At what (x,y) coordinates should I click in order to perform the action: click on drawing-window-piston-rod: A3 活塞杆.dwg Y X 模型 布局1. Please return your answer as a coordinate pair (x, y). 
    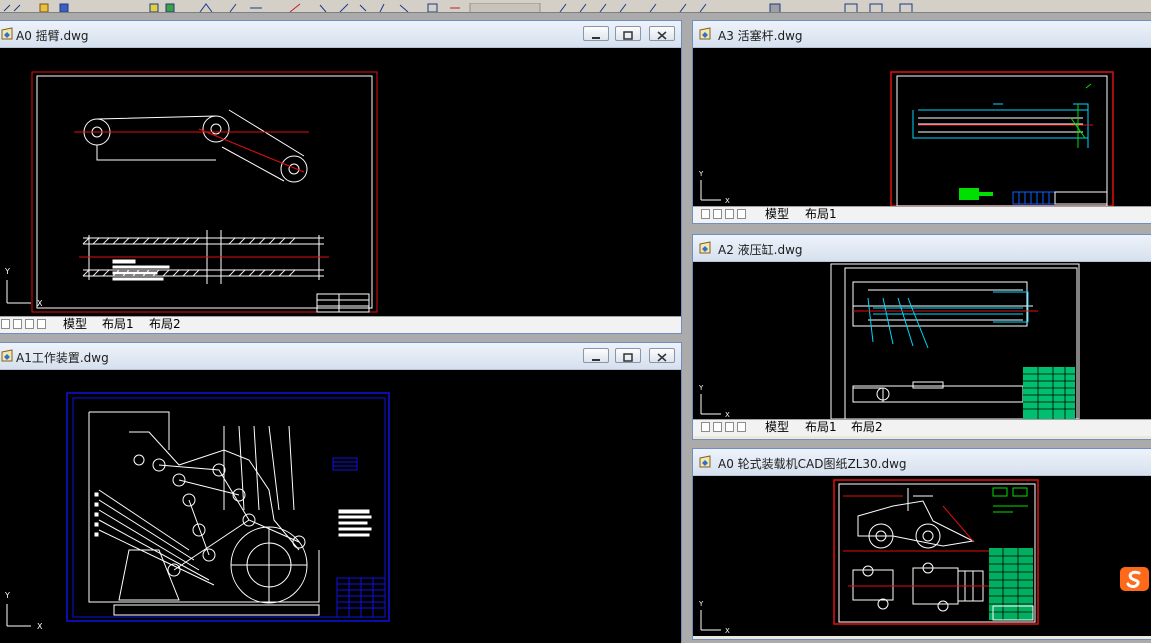
    Looking at the image, I should click on (921, 122).